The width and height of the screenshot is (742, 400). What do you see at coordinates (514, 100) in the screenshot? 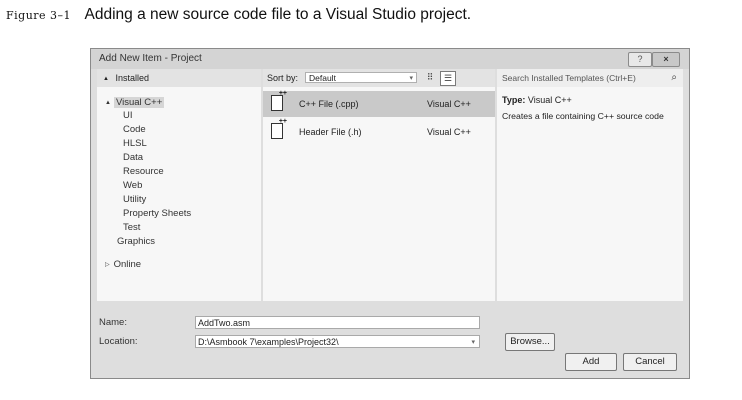
I see `type-label: Type:` at bounding box center [514, 100].